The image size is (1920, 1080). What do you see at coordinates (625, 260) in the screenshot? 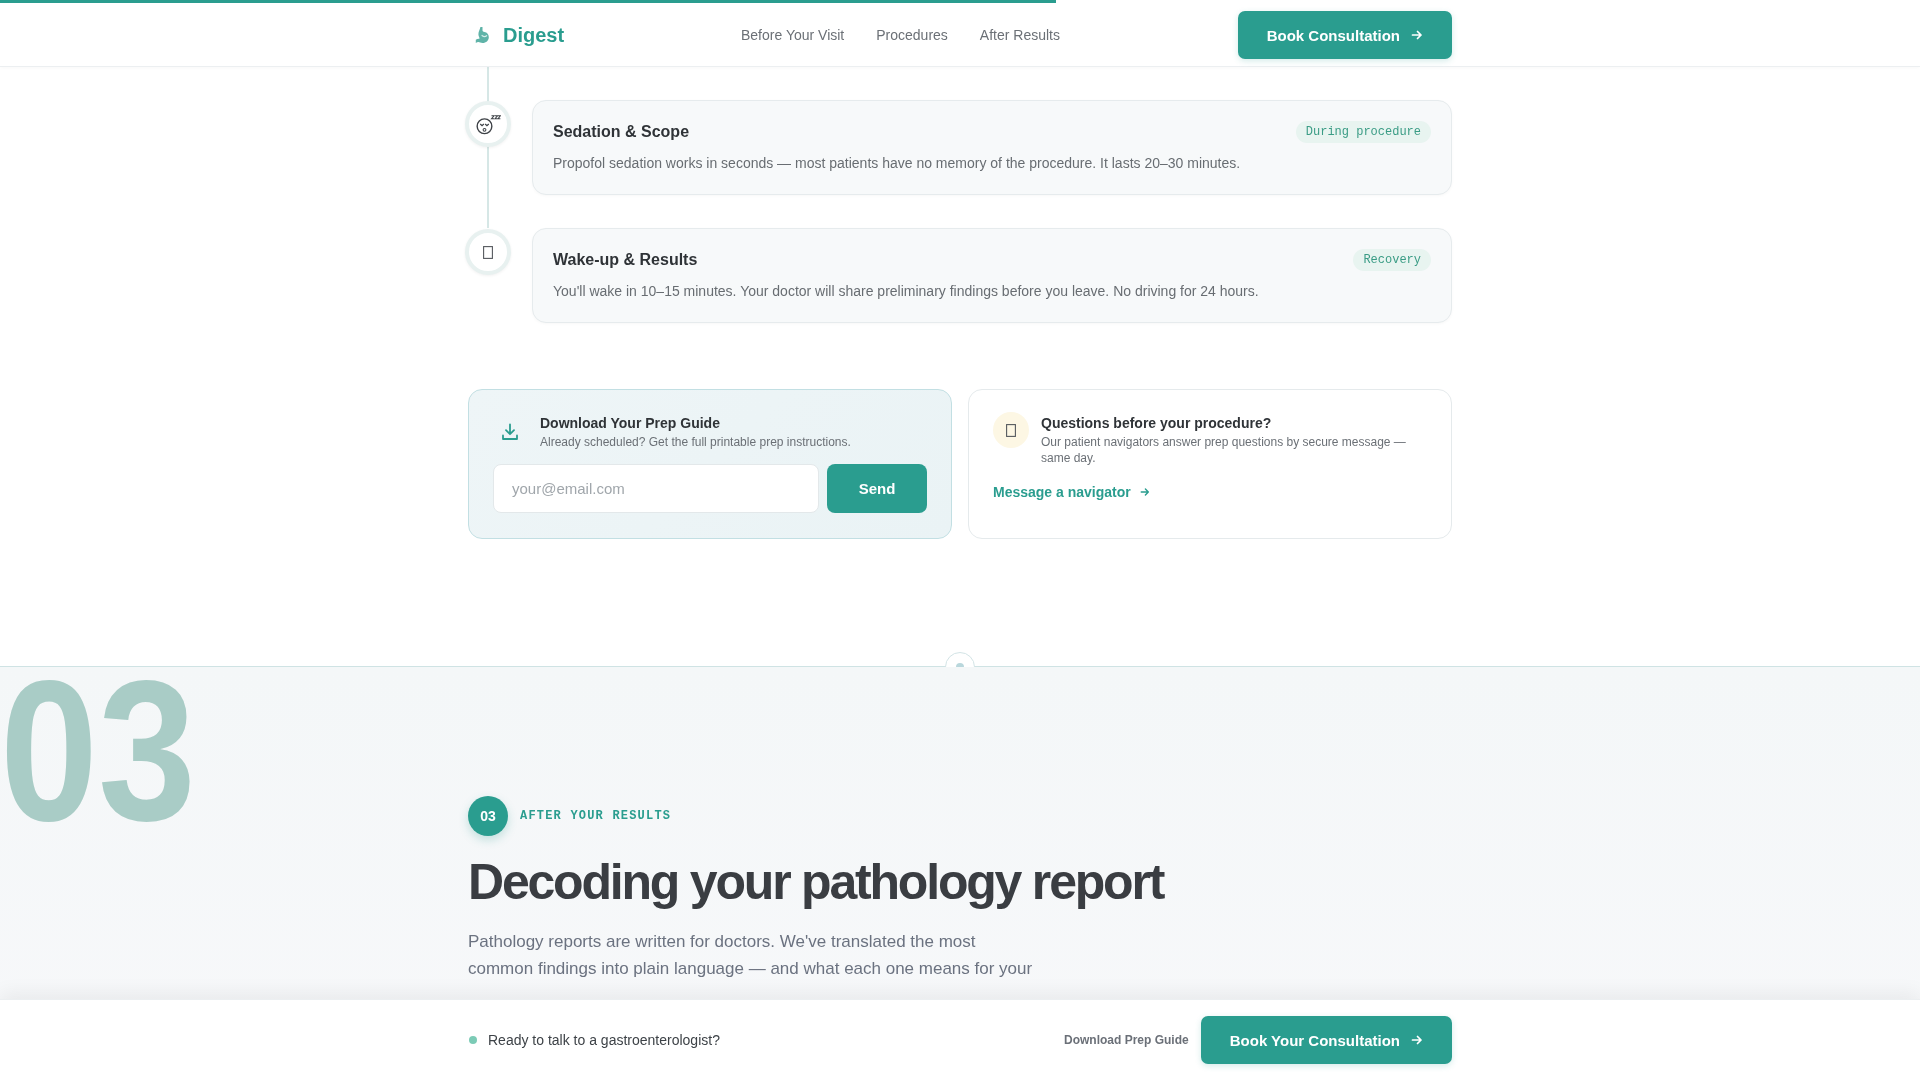
I see `step-title: Wake-up & Results` at bounding box center [625, 260].